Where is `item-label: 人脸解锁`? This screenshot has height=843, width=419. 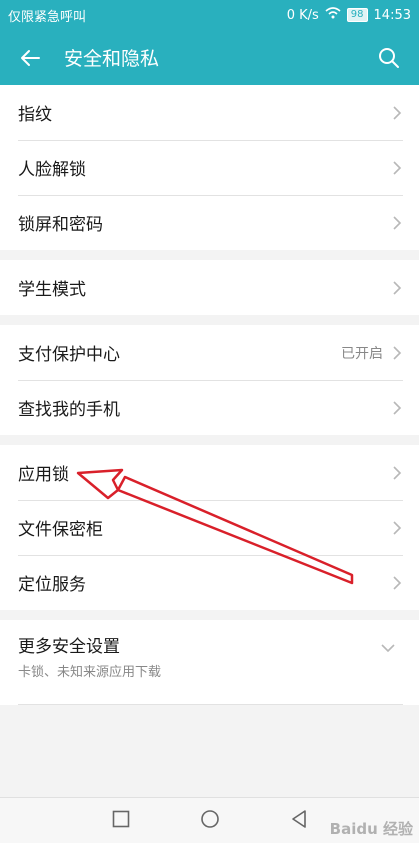
item-label: 人脸解锁 is located at coordinates (52, 170).